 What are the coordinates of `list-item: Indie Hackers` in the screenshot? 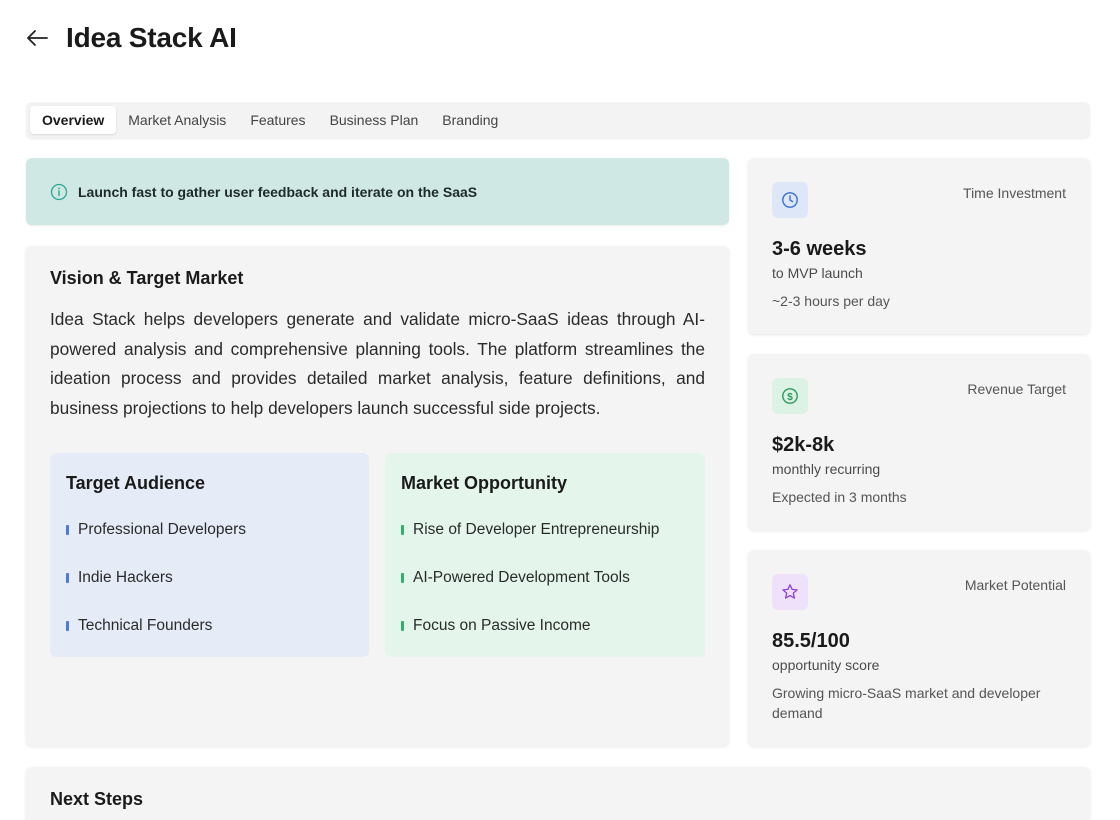 It's located at (209, 578).